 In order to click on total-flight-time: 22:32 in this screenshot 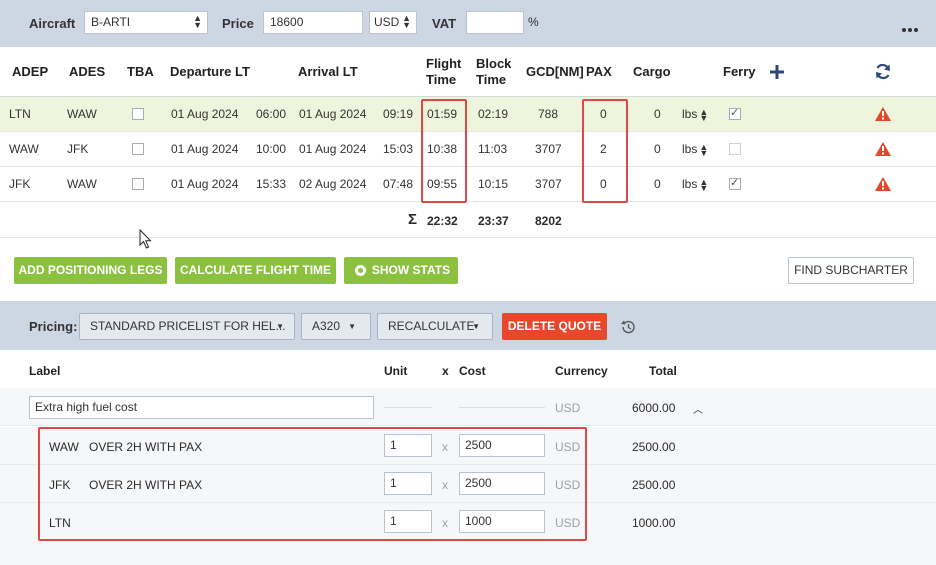, I will do `click(442, 221)`.